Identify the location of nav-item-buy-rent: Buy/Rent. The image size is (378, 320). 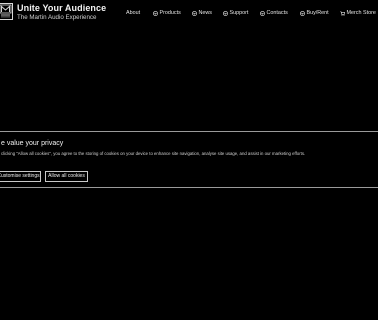
(314, 13).